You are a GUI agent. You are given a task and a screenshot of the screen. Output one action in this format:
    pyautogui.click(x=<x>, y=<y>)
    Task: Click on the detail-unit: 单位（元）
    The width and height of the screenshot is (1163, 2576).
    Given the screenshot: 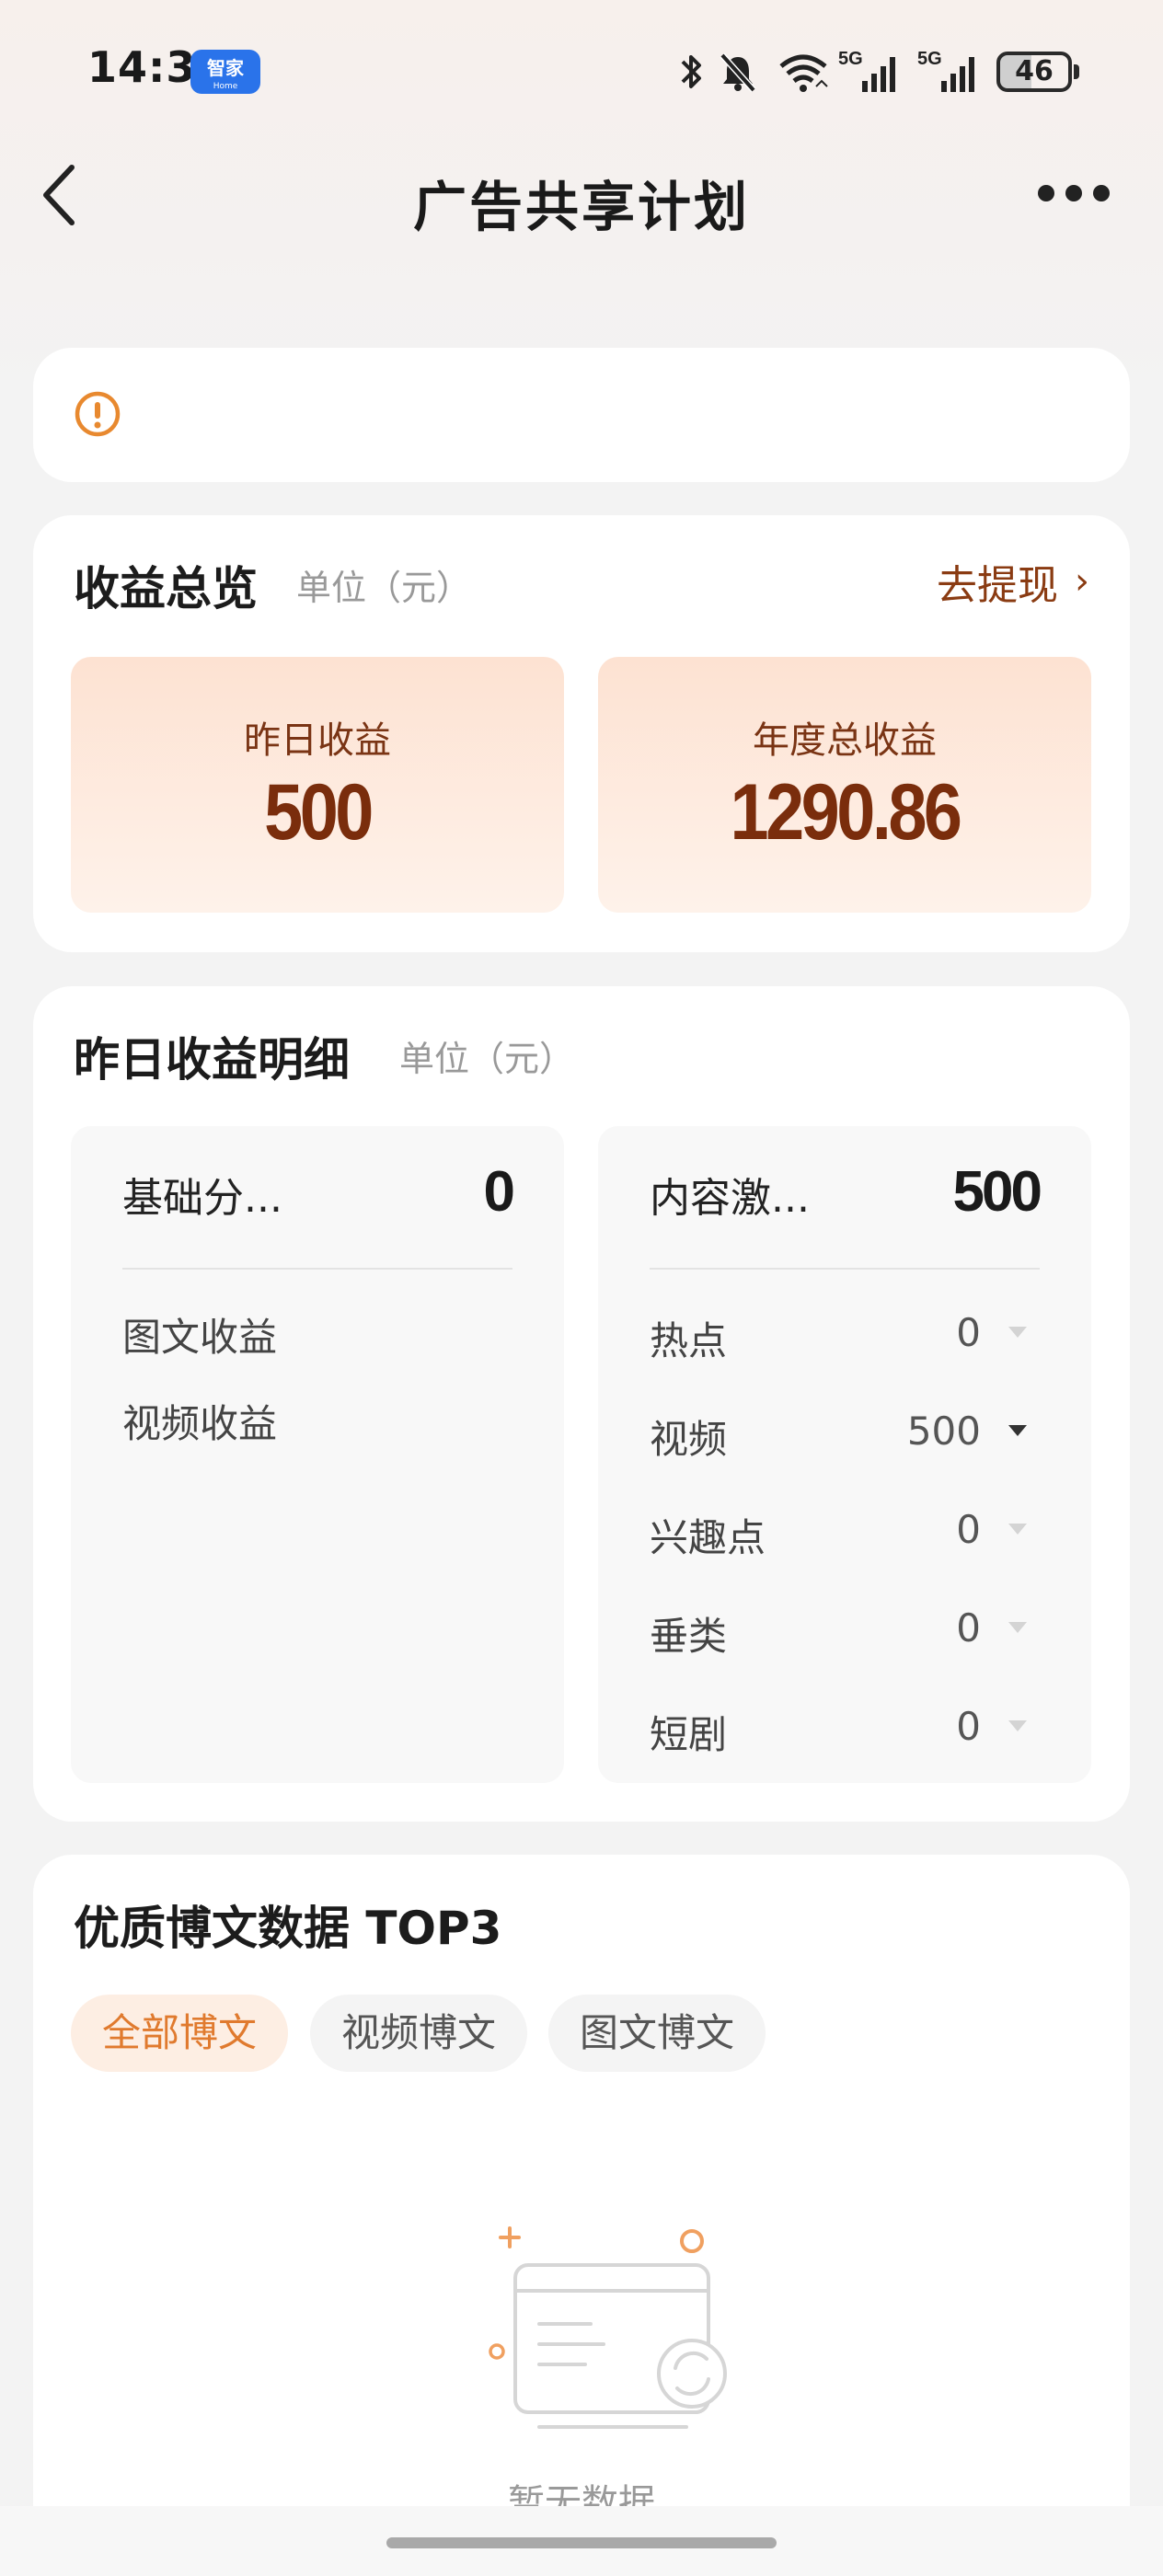 What is the action you would take?
    pyautogui.click(x=487, y=1059)
    